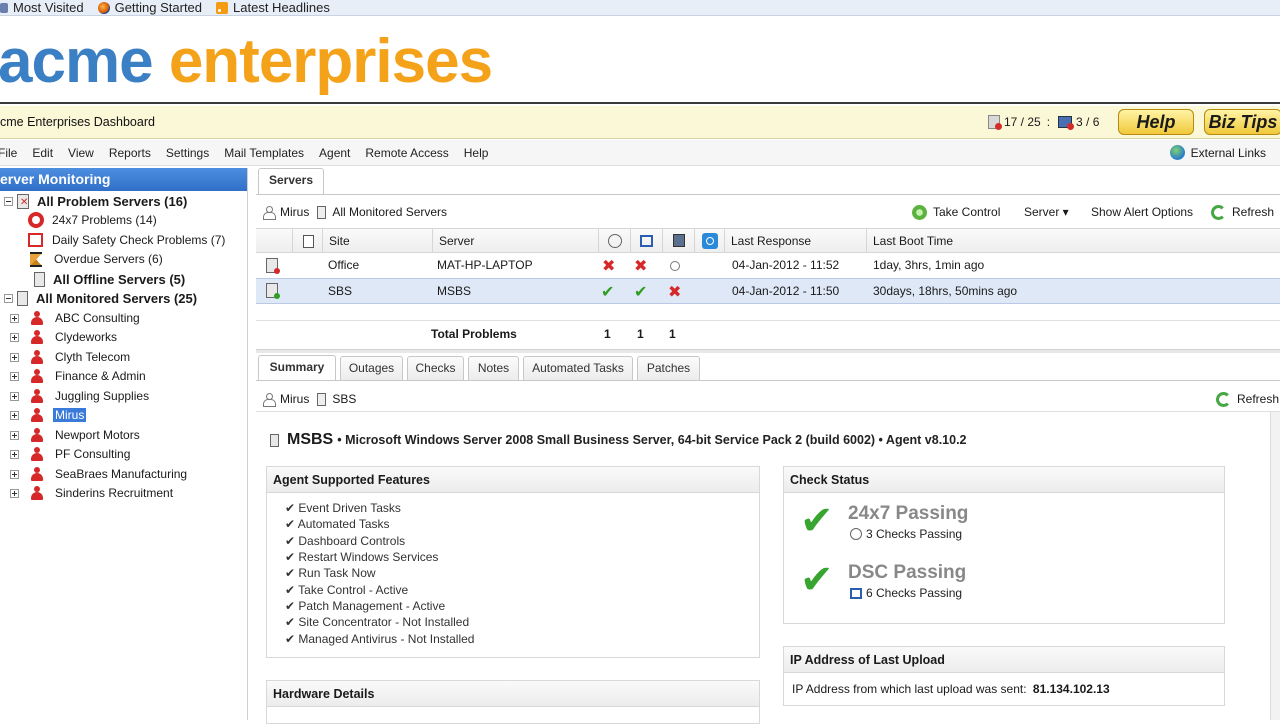 This screenshot has height=724, width=1280. Describe the element at coordinates (1247, 399) in the screenshot. I see `detail-refresh-button: Refresh` at that location.